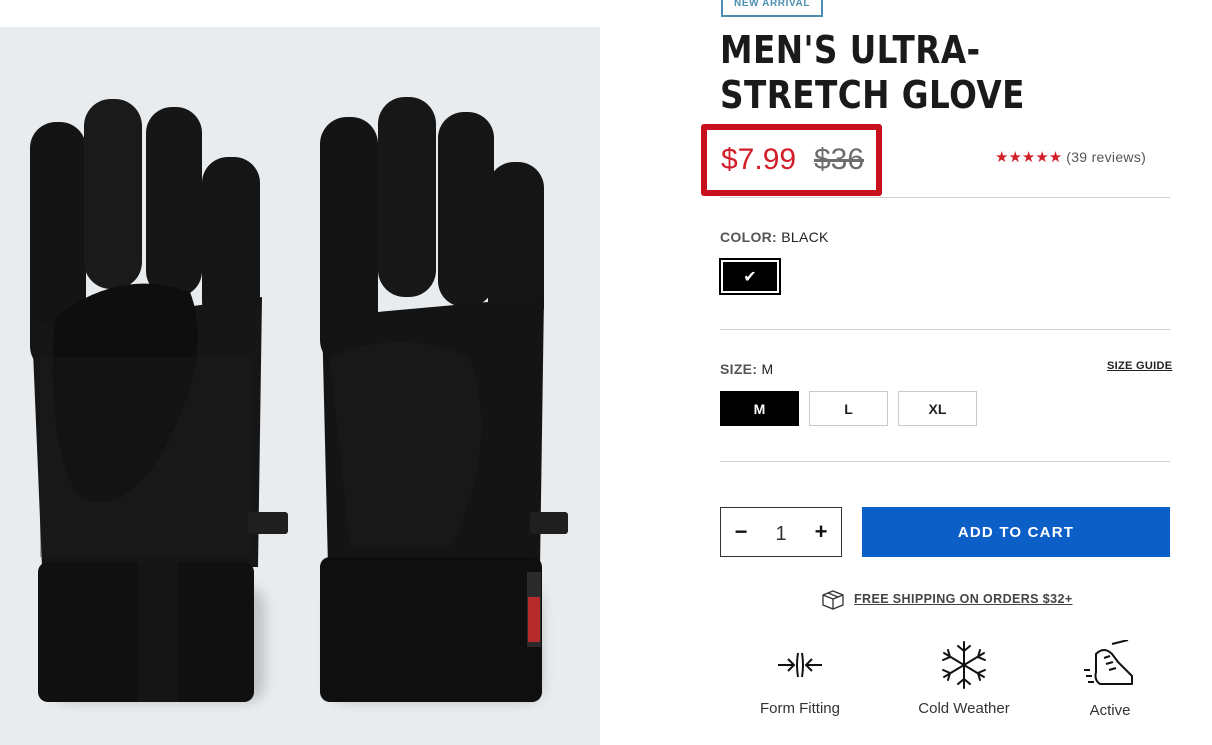  Describe the element at coordinates (800, 665) in the screenshot. I see `compress-arrows-icon` at that location.